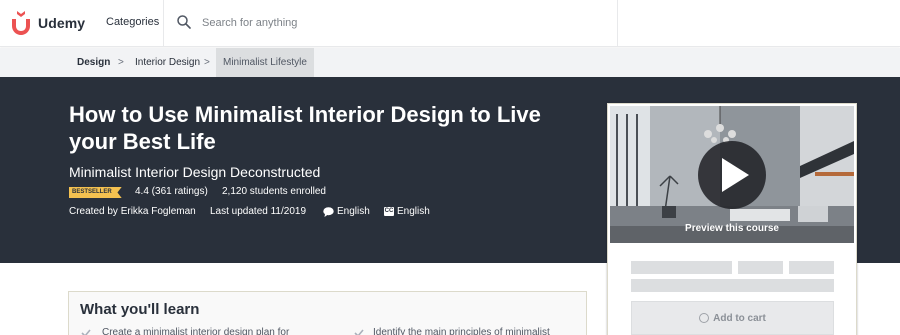 This screenshot has height=335, width=900. I want to click on course-rating: 4.4 (361 ratings), so click(171, 191).